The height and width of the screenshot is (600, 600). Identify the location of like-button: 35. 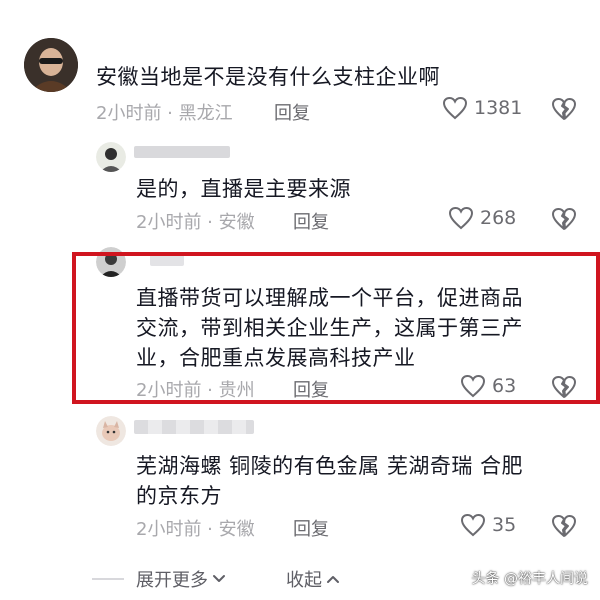
(488, 525).